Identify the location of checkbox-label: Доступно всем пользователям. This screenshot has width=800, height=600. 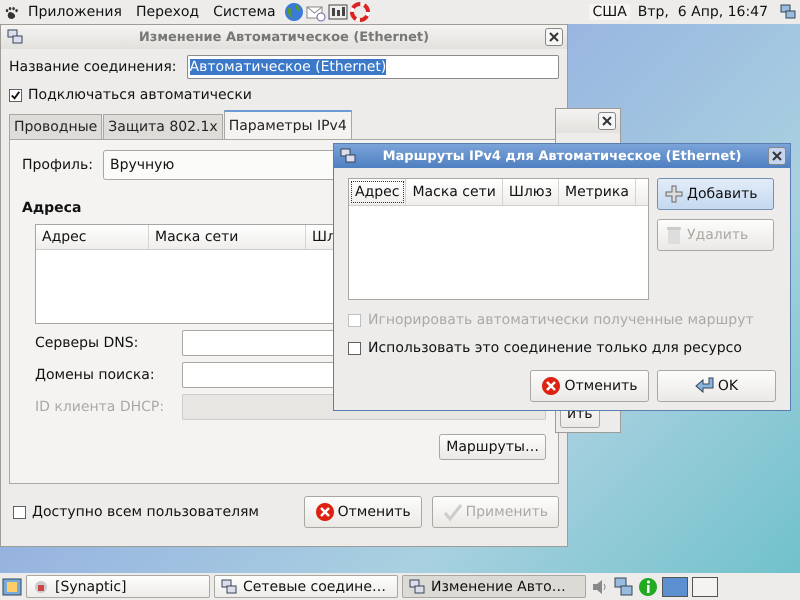
(145, 512).